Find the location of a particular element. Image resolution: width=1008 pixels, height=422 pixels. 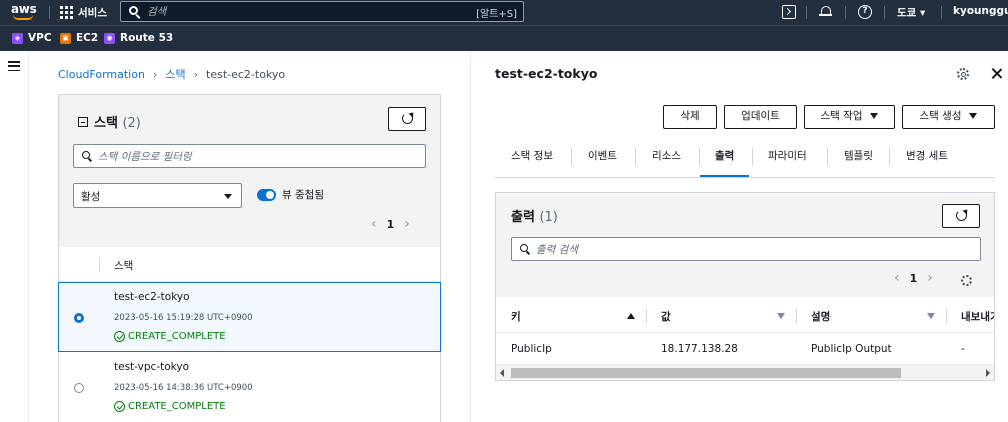

outputs-column-header: 키 값 설명 내보내기 is located at coordinates (745, 315).